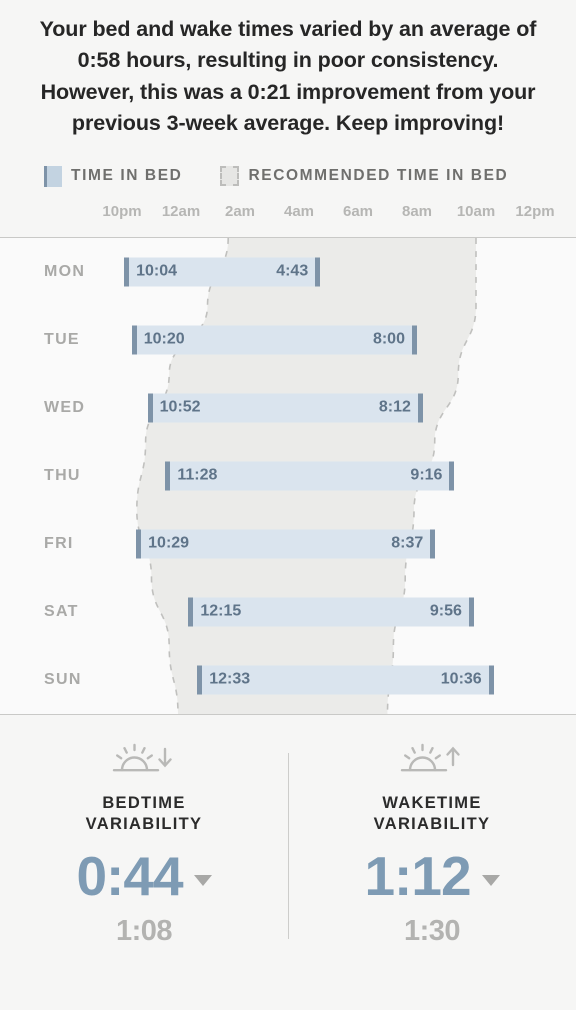  What do you see at coordinates (62, 339) in the screenshot?
I see `day-label-tue: TUE` at bounding box center [62, 339].